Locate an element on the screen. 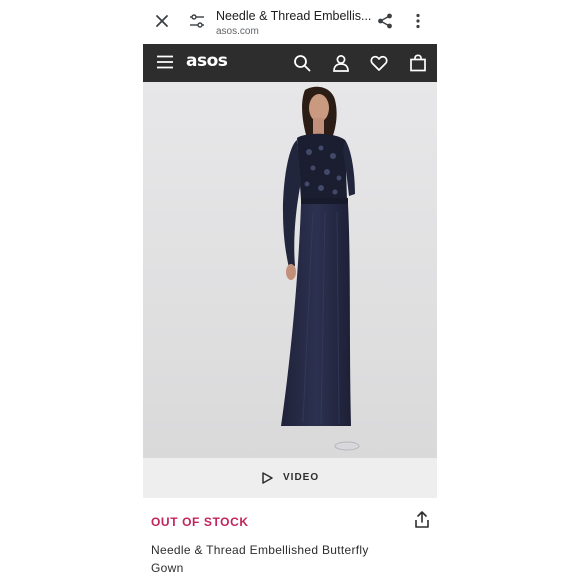  menu-icon is located at coordinates (165, 62).